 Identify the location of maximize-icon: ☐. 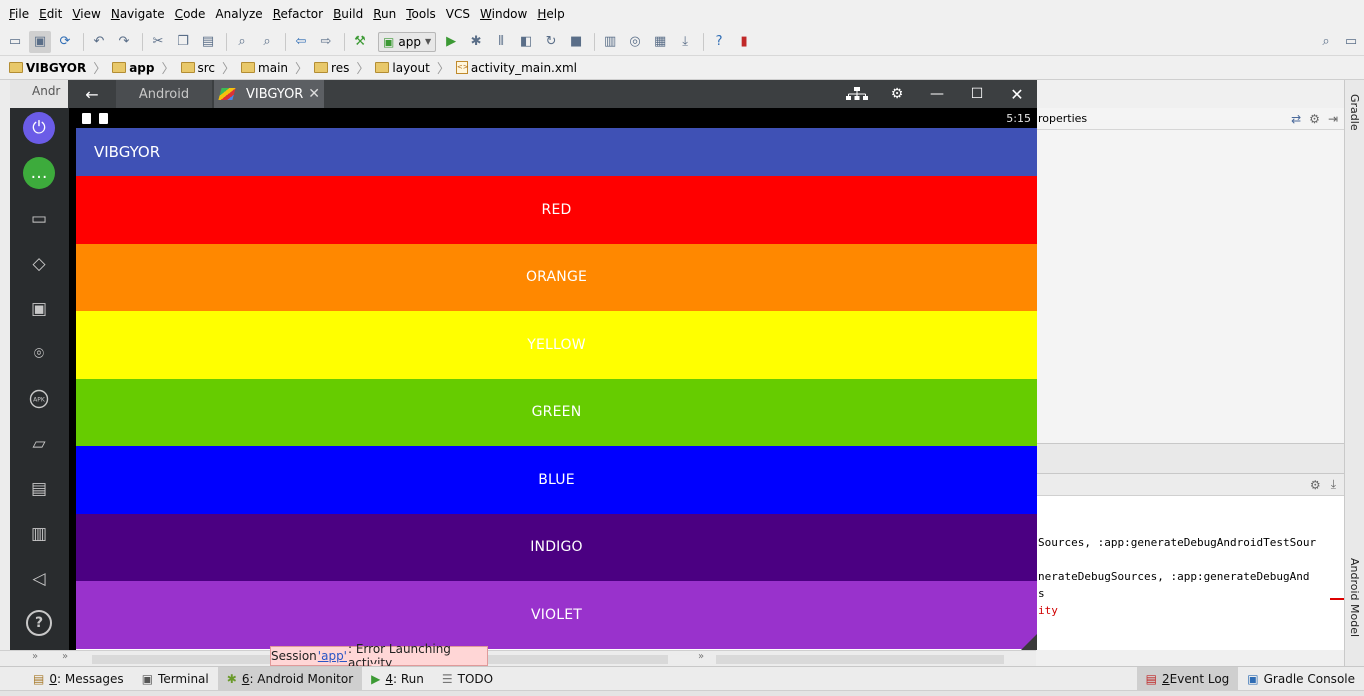
(977, 94).